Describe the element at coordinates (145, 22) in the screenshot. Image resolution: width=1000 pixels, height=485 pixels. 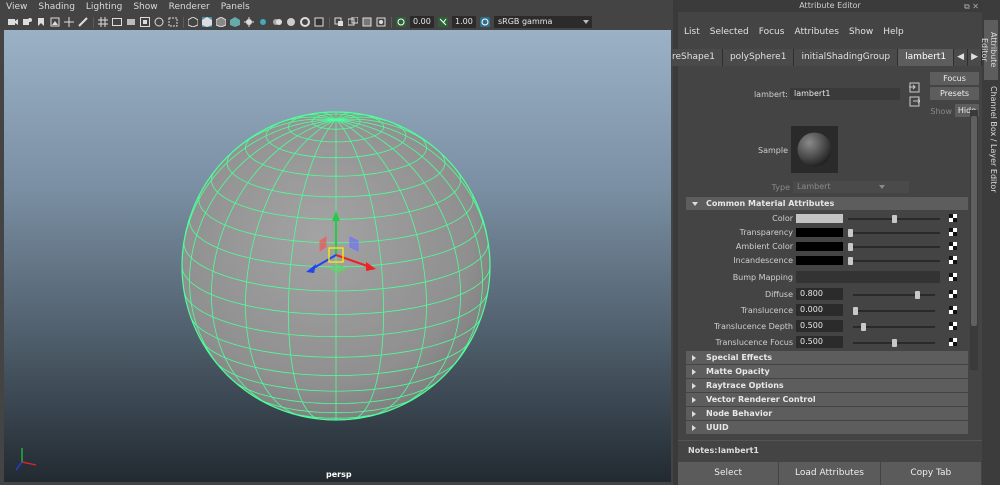
I see `gate-mask-icon` at that location.